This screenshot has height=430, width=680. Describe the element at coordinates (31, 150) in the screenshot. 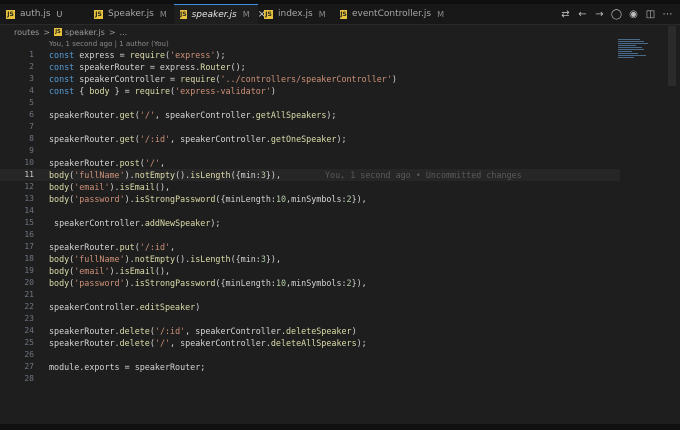

I see `line-number: 9` at that location.